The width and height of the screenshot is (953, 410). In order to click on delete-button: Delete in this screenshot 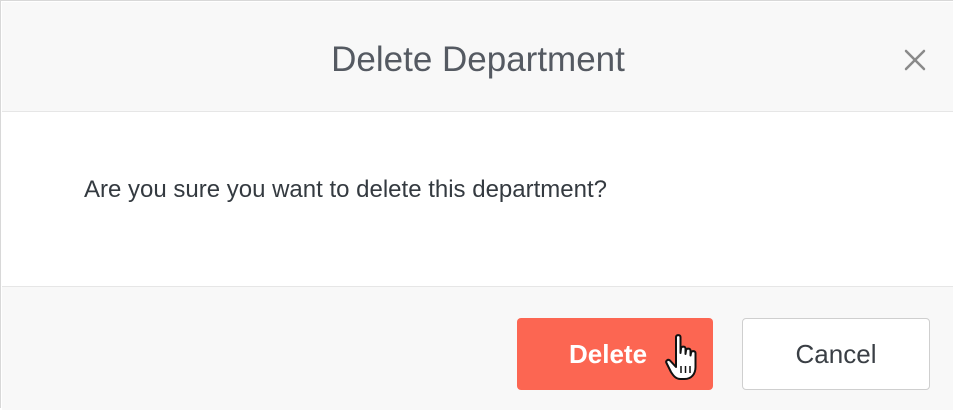, I will do `click(615, 354)`.